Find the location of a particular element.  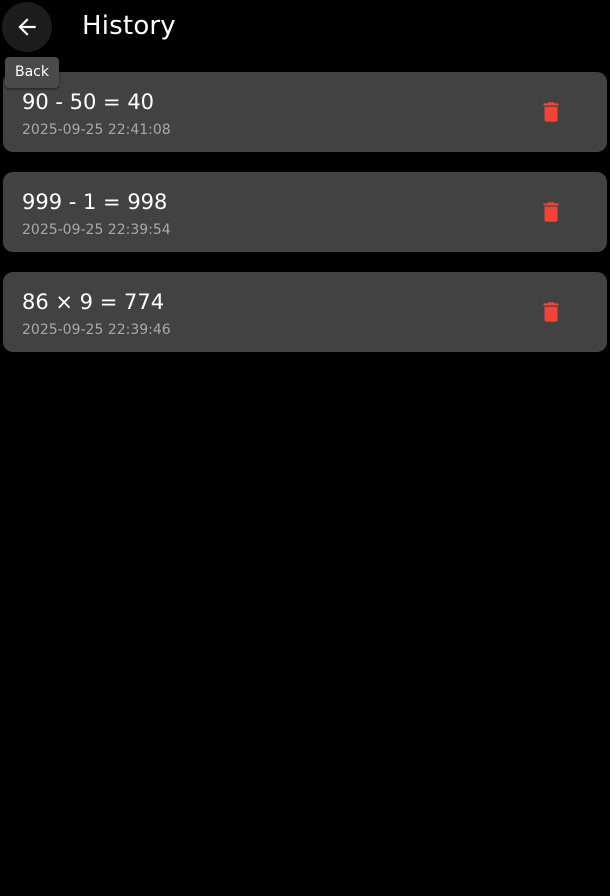

history-expression: 999 - 1 = 998 is located at coordinates (95, 202).